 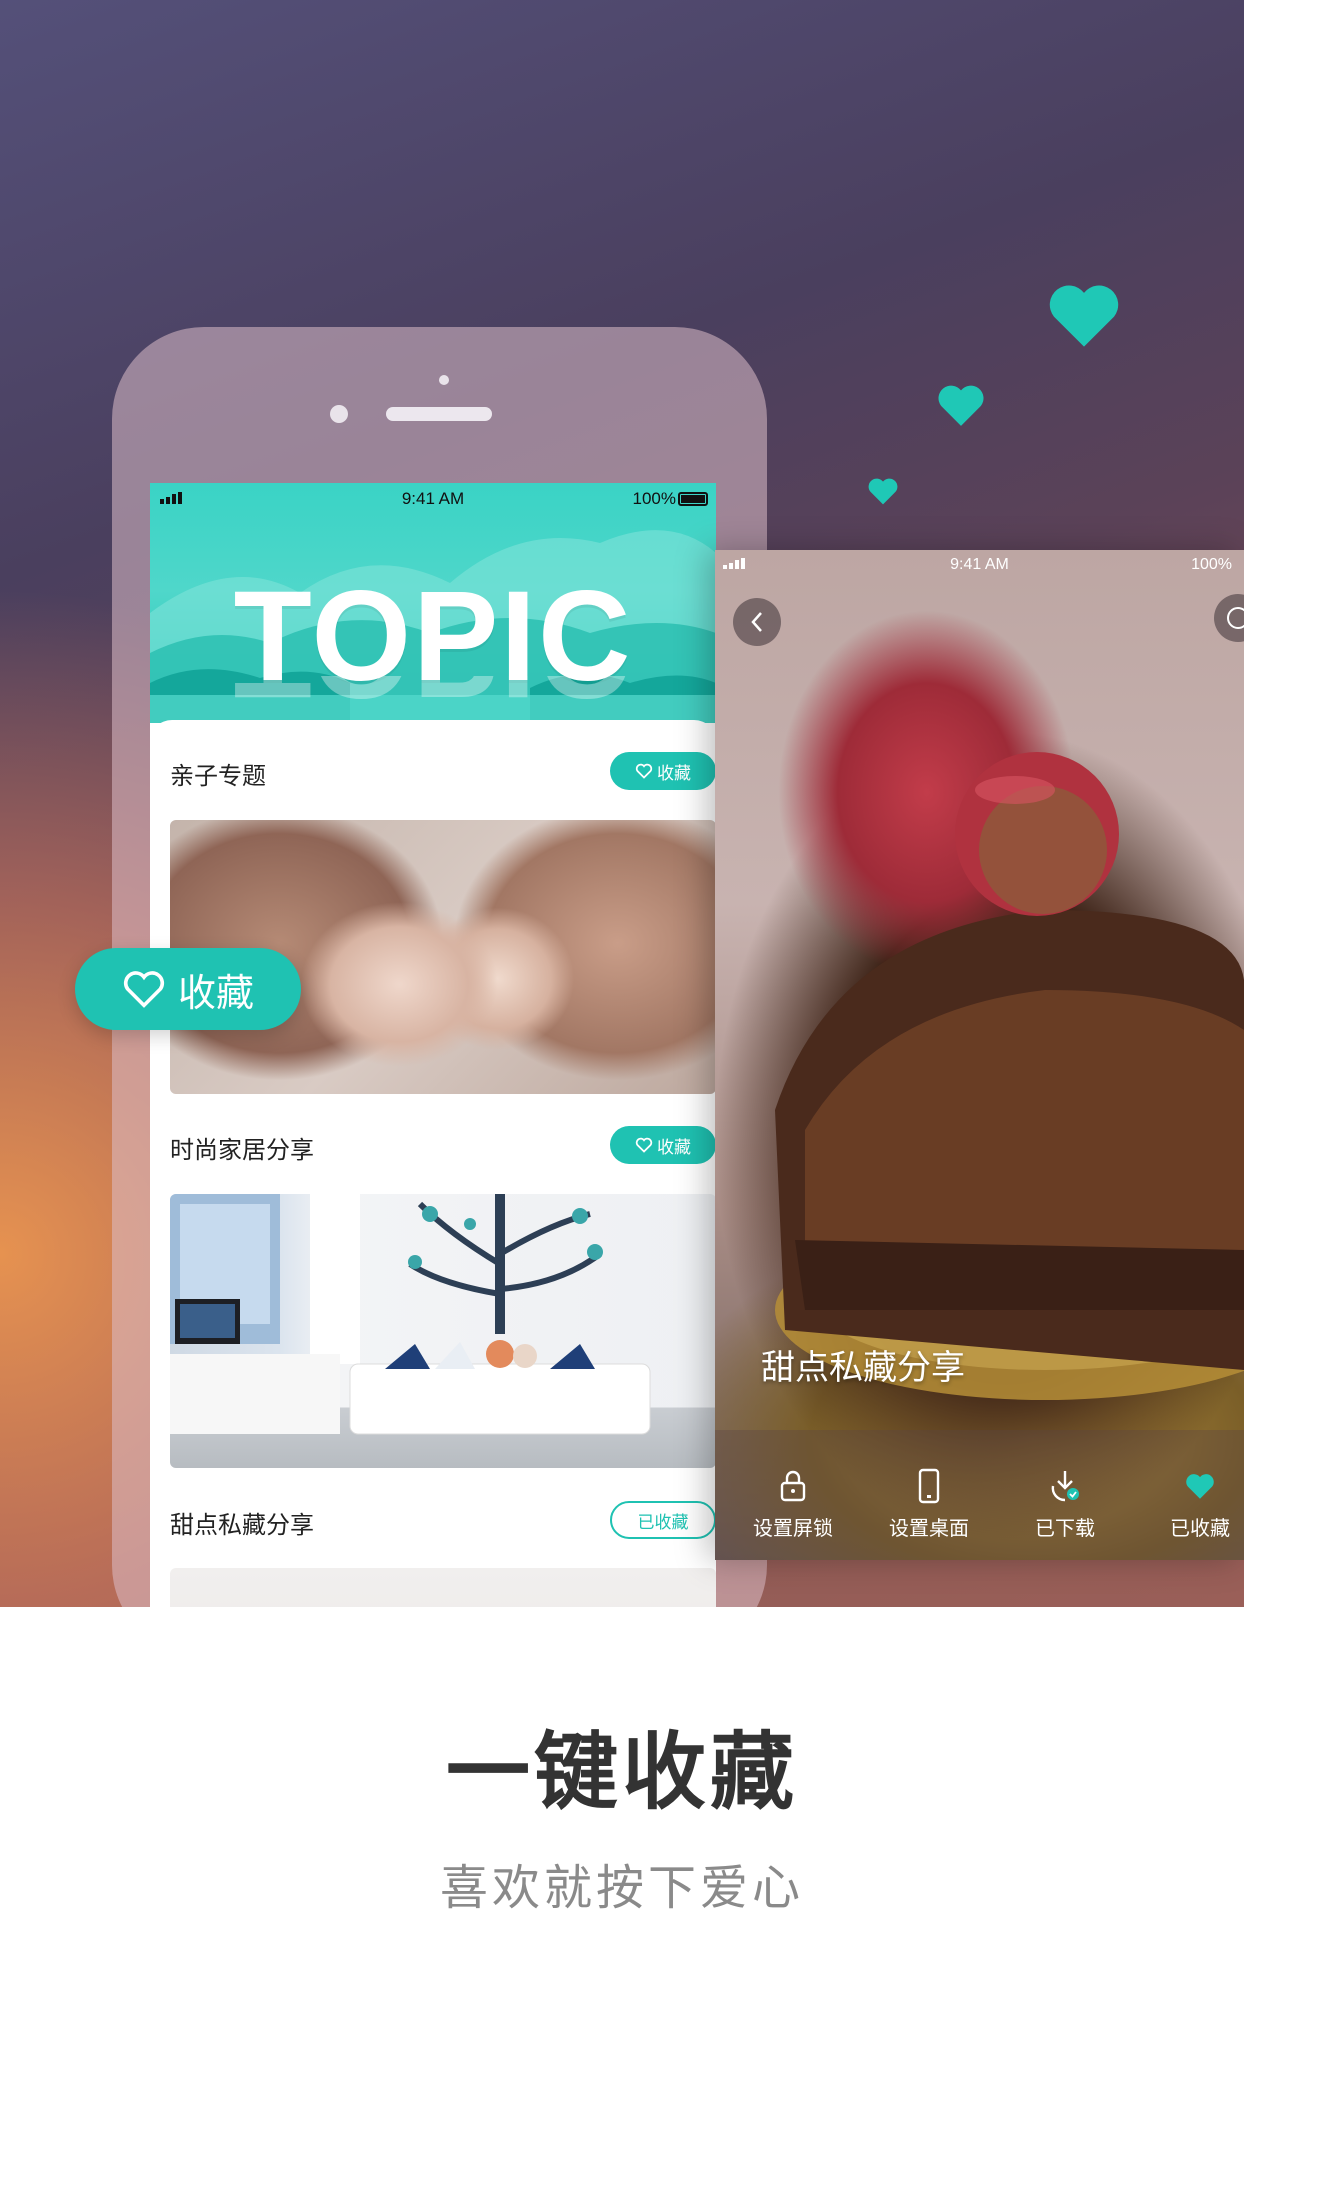 I want to click on download-check-icon, so click(x=1065, y=1486).